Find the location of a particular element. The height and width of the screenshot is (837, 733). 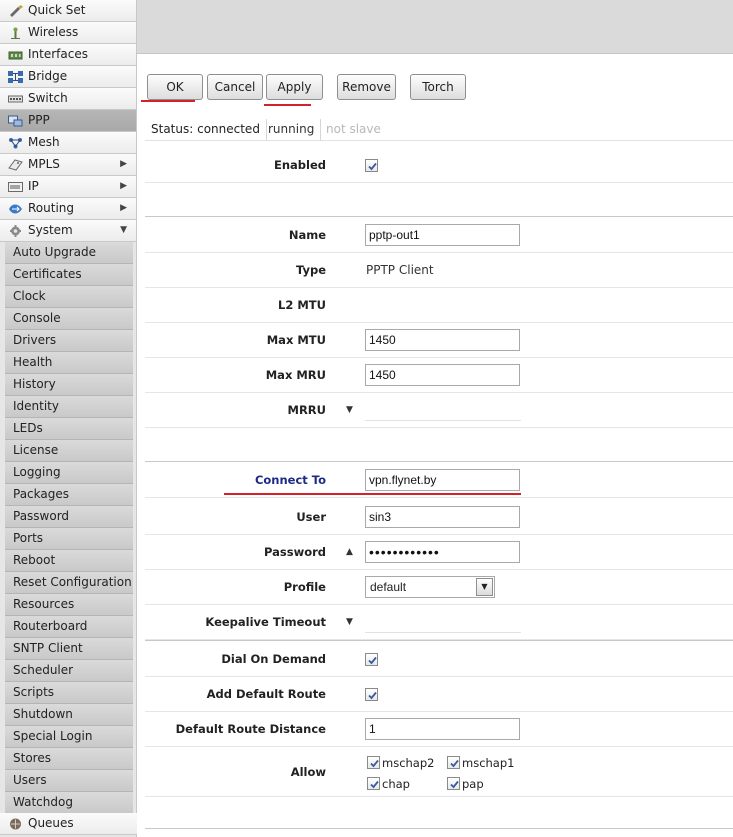

profile-select: default ▼ is located at coordinates (430, 587).